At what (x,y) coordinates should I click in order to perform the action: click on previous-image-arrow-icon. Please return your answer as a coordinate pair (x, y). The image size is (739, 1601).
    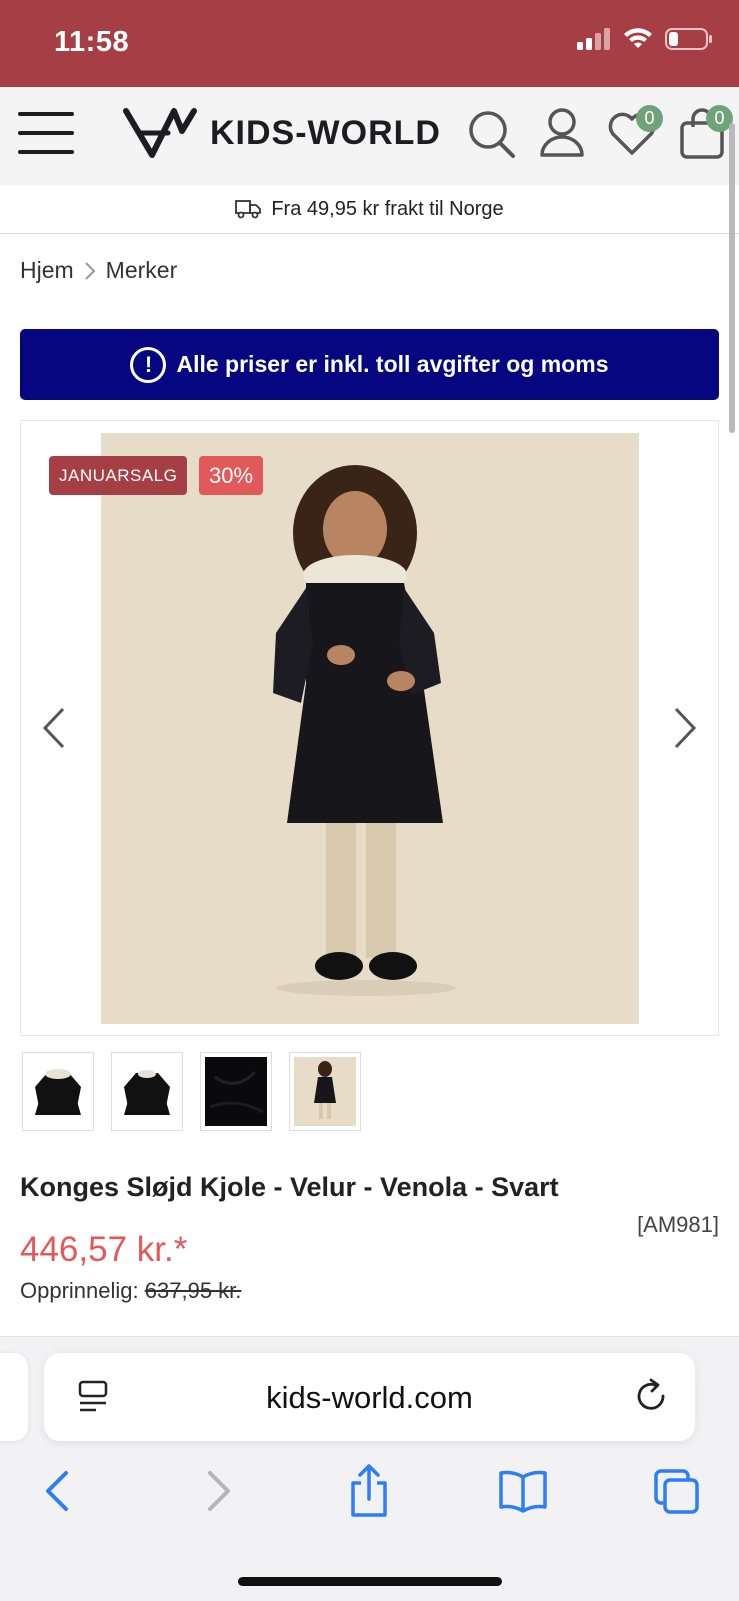
    Looking at the image, I should click on (55, 728).